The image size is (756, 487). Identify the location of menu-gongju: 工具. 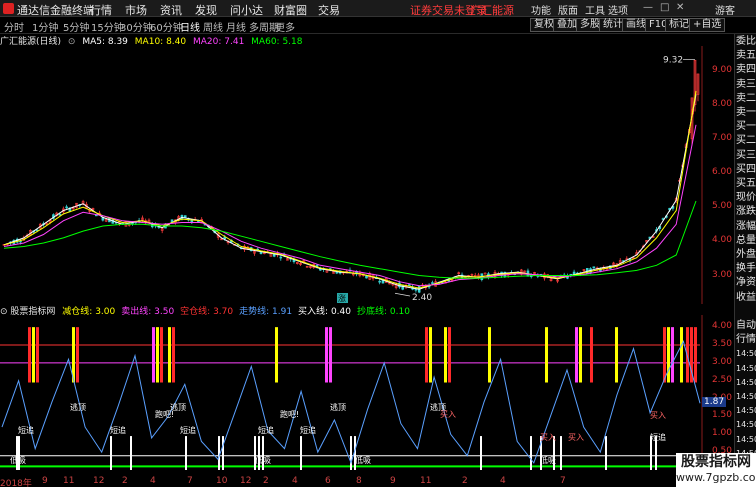
(595, 9).